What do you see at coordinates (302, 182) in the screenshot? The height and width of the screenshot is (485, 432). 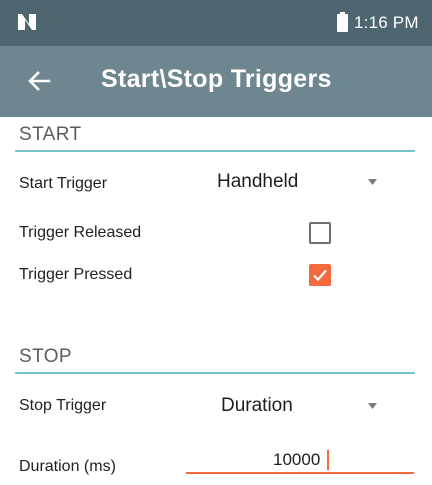 I see `start-trigger-dropdown: Handheld` at bounding box center [302, 182].